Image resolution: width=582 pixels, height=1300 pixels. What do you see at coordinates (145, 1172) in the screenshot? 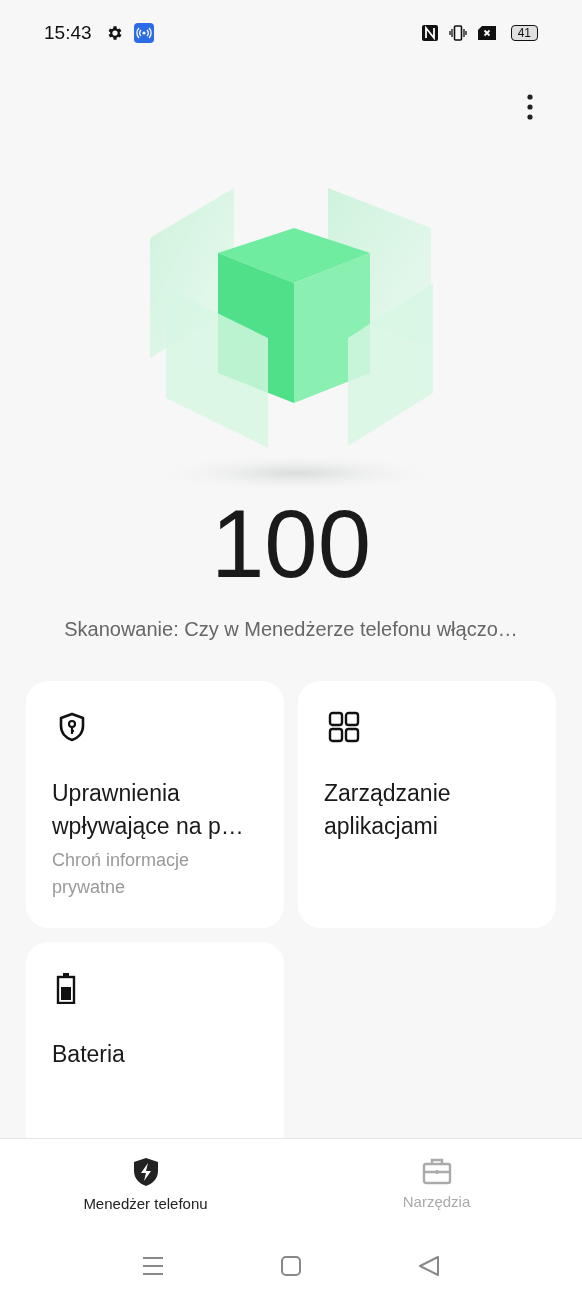
I see `shield-bolt-icon` at bounding box center [145, 1172].